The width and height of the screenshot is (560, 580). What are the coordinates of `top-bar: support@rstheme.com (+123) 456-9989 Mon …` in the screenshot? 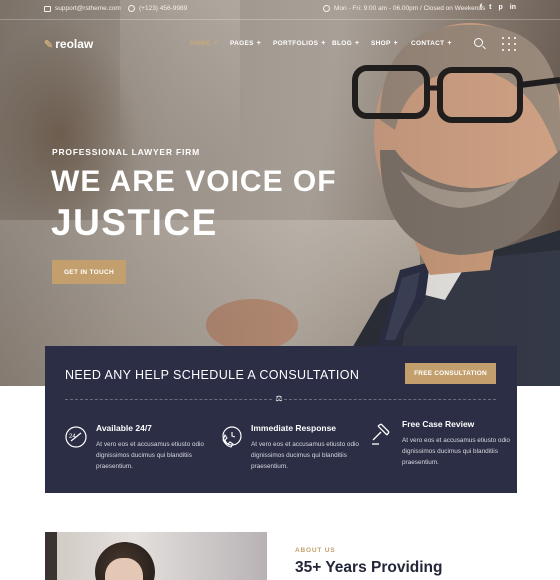 It's located at (280, 10).